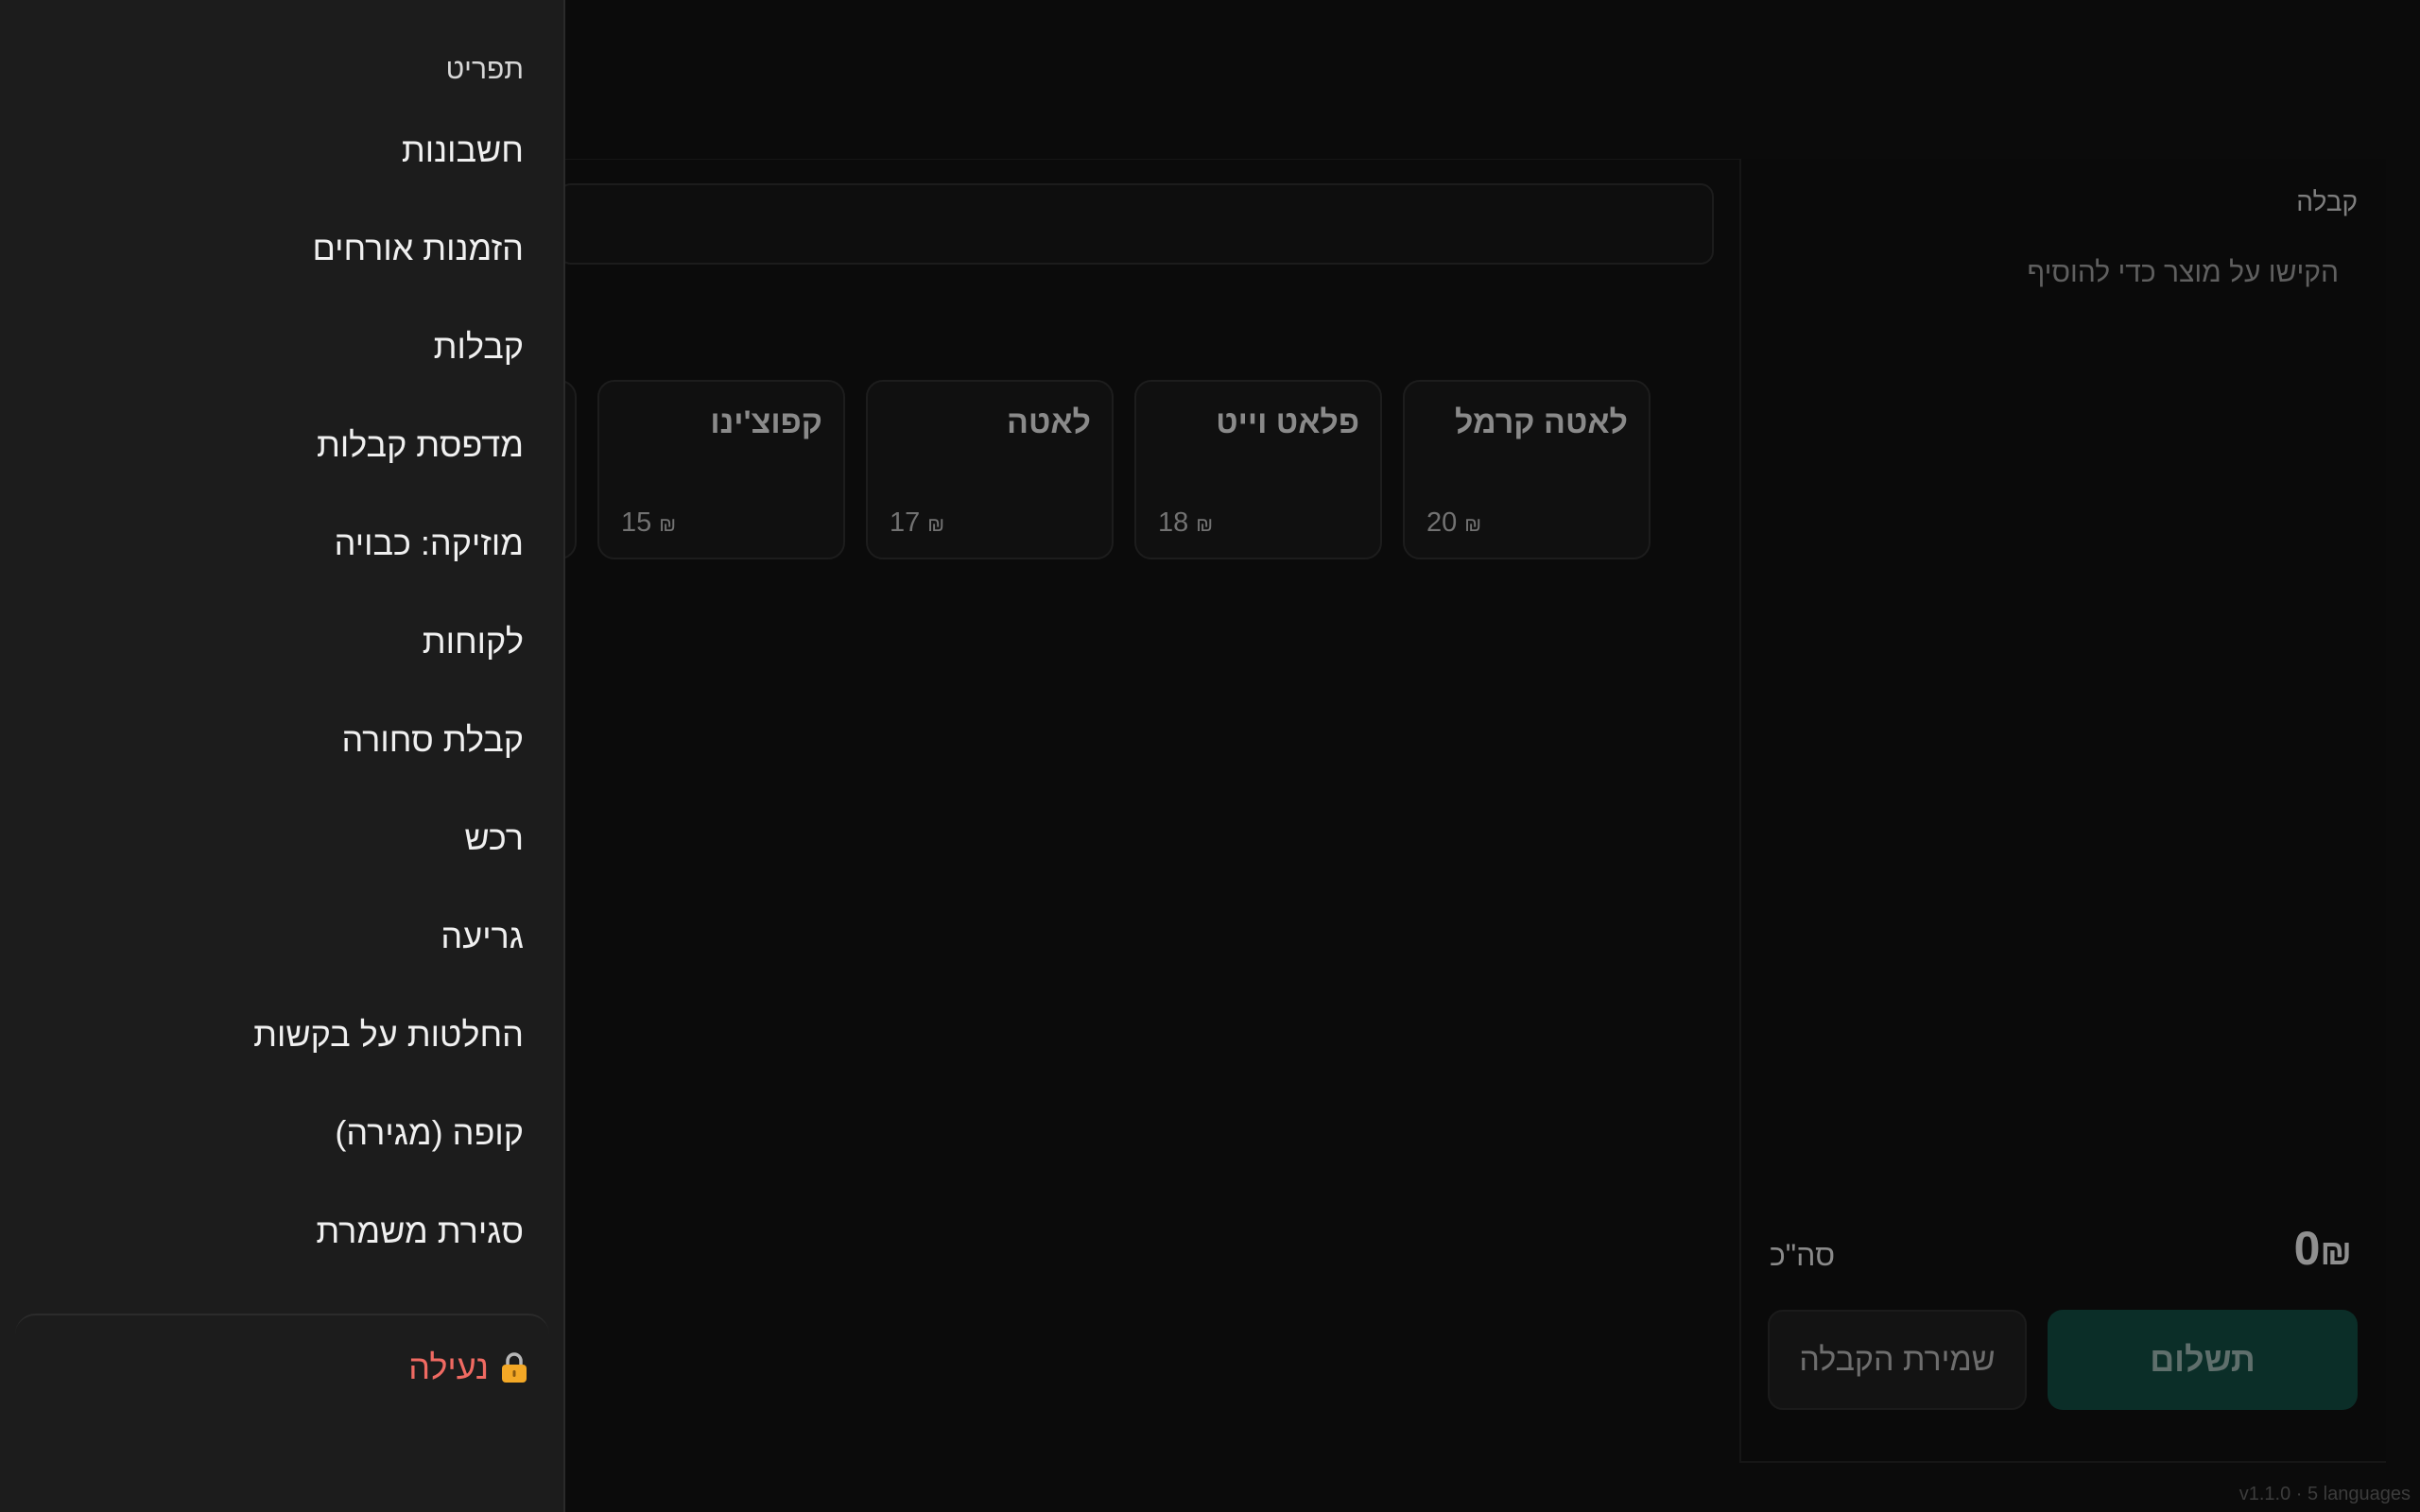 The height and width of the screenshot is (1512, 2420). What do you see at coordinates (649, 522) in the screenshot?
I see `product-price: 15 ₪` at bounding box center [649, 522].